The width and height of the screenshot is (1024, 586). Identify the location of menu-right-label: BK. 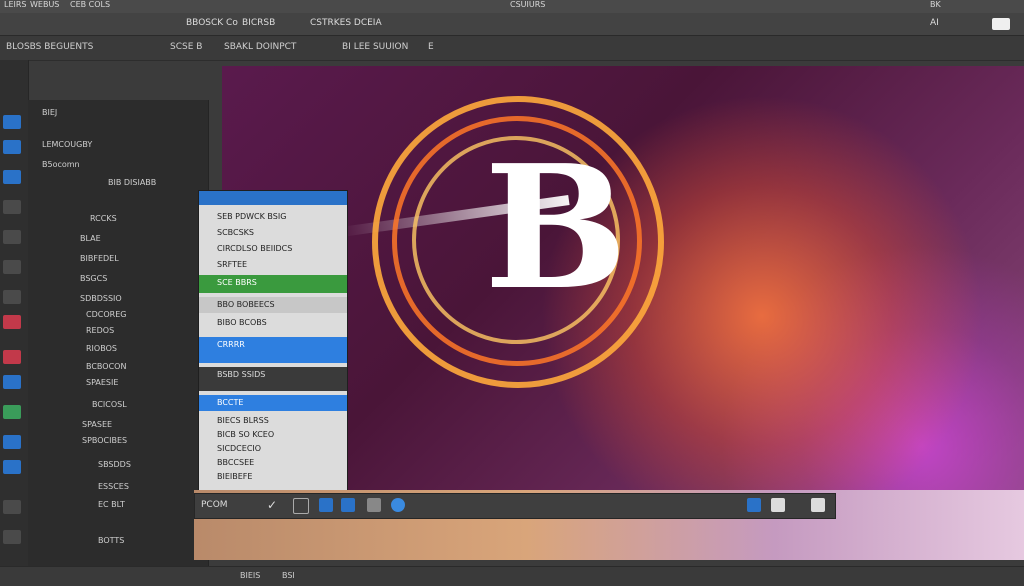
(935, 4).